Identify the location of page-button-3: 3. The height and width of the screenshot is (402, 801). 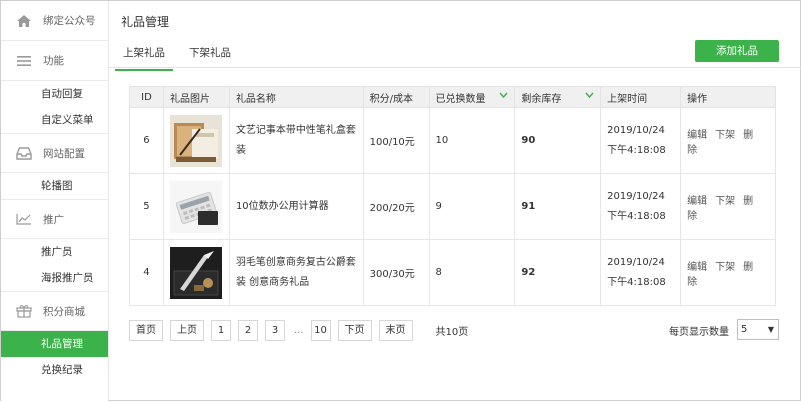
(275, 330).